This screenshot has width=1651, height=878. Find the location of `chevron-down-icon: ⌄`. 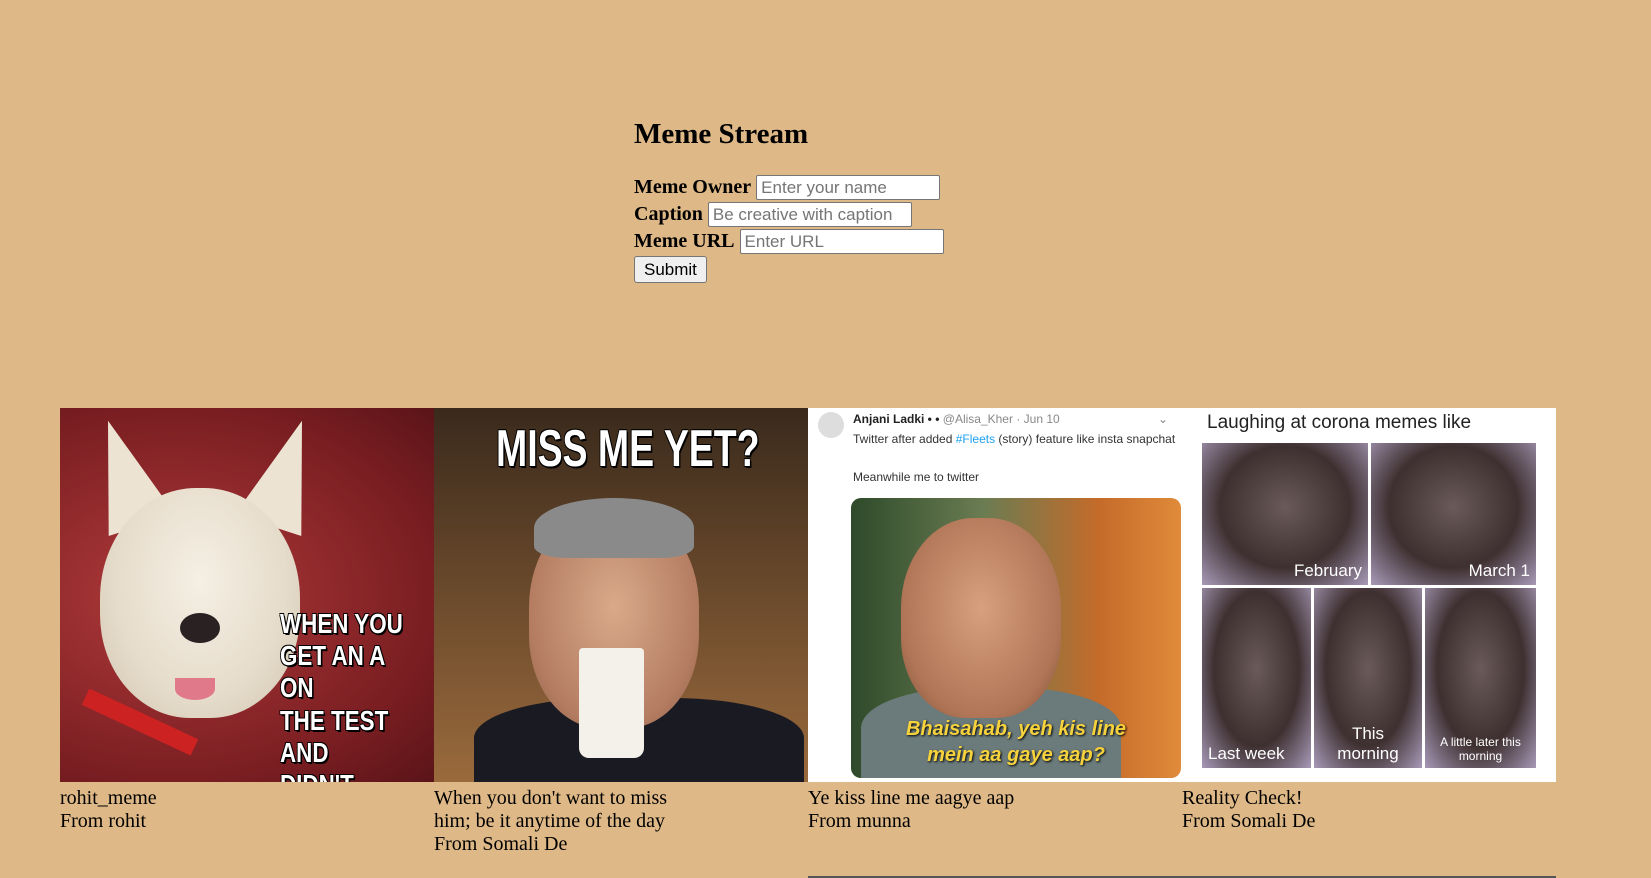

chevron-down-icon: ⌄ is located at coordinates (1162, 419).